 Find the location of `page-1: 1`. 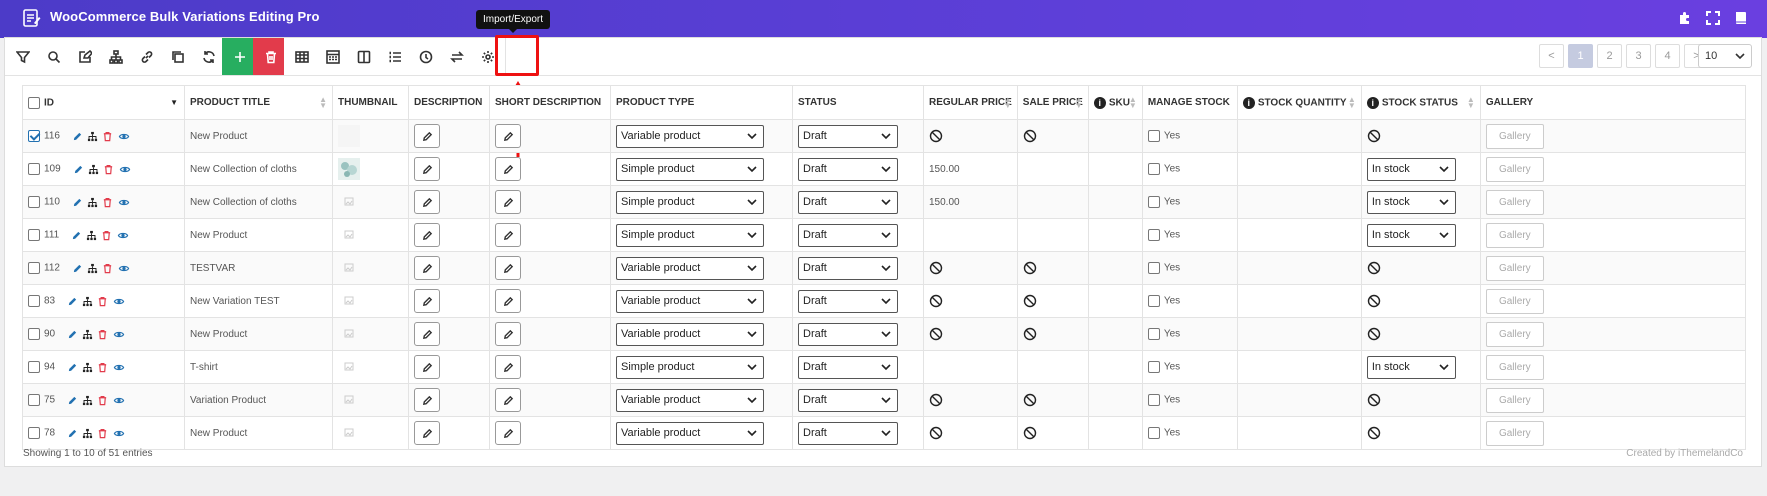

page-1: 1 is located at coordinates (1580, 56).